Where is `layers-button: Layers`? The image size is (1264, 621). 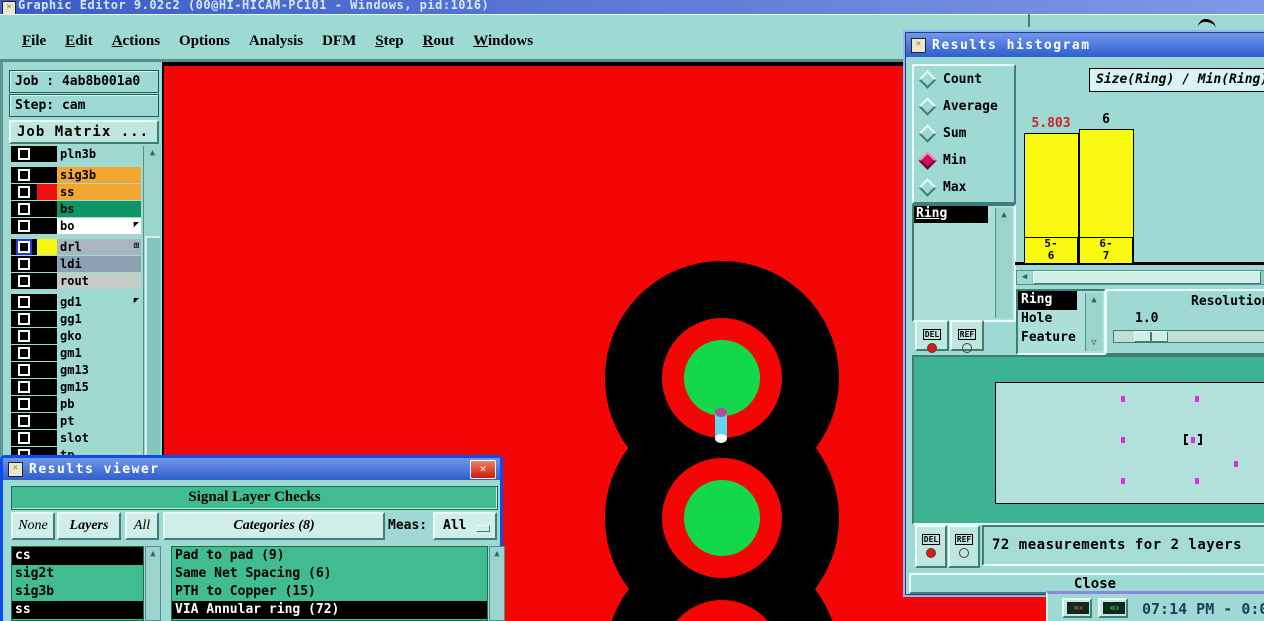
layers-button: Layers is located at coordinates (89, 526).